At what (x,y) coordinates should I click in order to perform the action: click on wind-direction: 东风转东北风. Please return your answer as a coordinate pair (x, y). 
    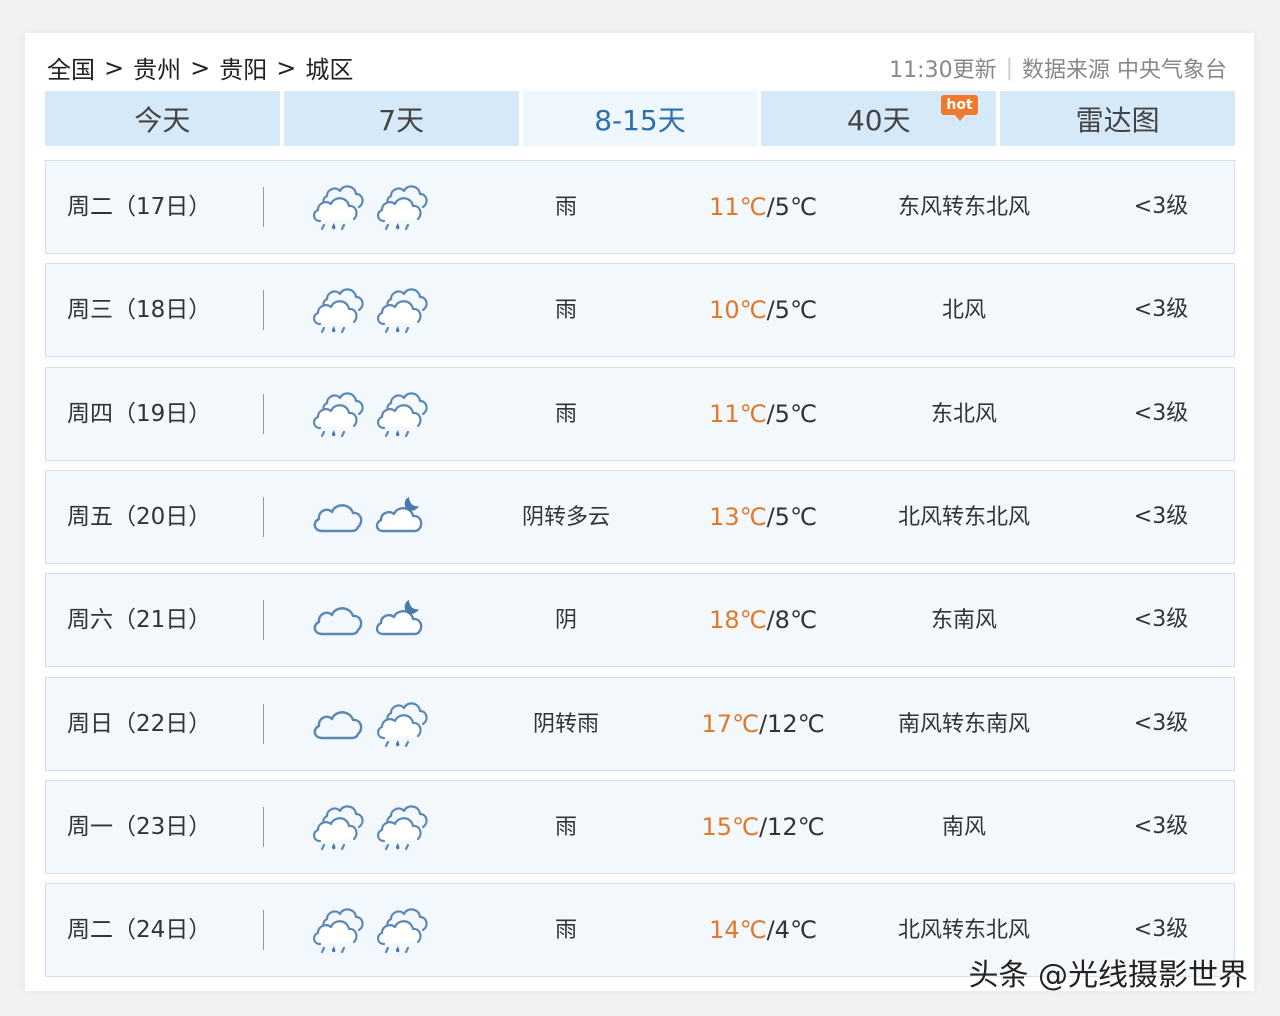
    Looking at the image, I should click on (963, 207).